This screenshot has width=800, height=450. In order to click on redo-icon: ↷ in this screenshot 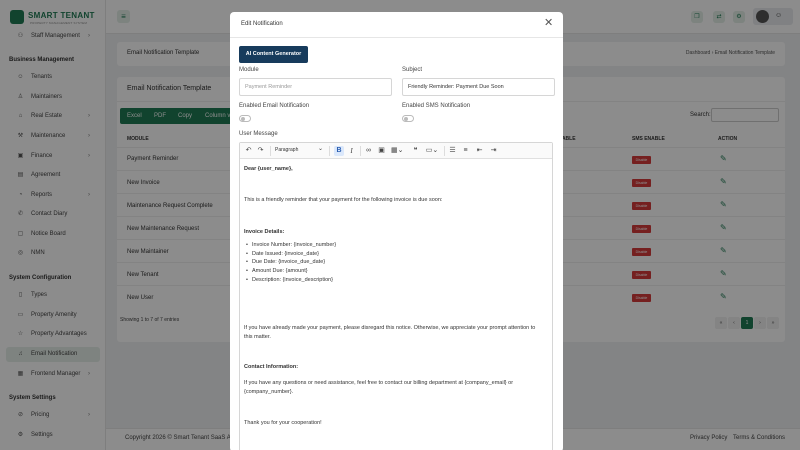, I will do `click(260, 151)`.